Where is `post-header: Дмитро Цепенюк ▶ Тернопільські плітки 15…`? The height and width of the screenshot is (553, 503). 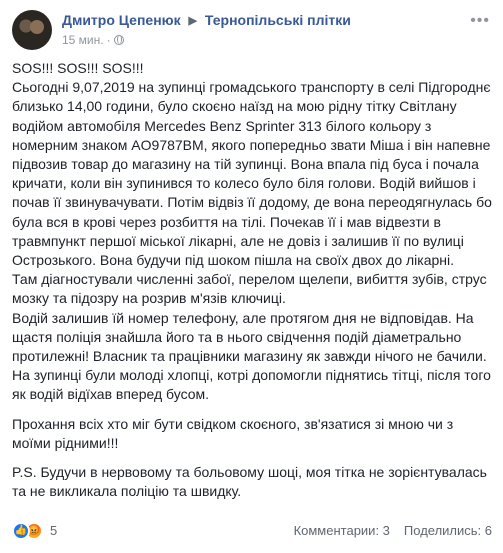 post-header: Дмитро Цепенюк ▶ Тернопільські плітки 15… is located at coordinates (252, 30).